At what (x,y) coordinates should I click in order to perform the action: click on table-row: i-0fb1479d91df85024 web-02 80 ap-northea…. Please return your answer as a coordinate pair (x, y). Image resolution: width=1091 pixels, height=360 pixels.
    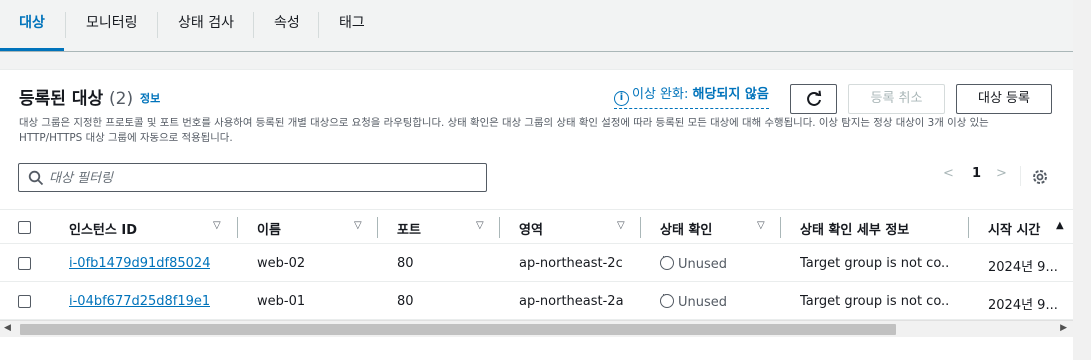
    Looking at the image, I should click on (536, 263).